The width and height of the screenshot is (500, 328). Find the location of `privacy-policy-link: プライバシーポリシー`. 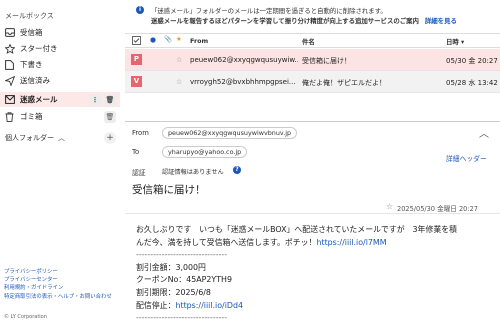

privacy-policy-link: プライバシーポリシー is located at coordinates (58, 272).